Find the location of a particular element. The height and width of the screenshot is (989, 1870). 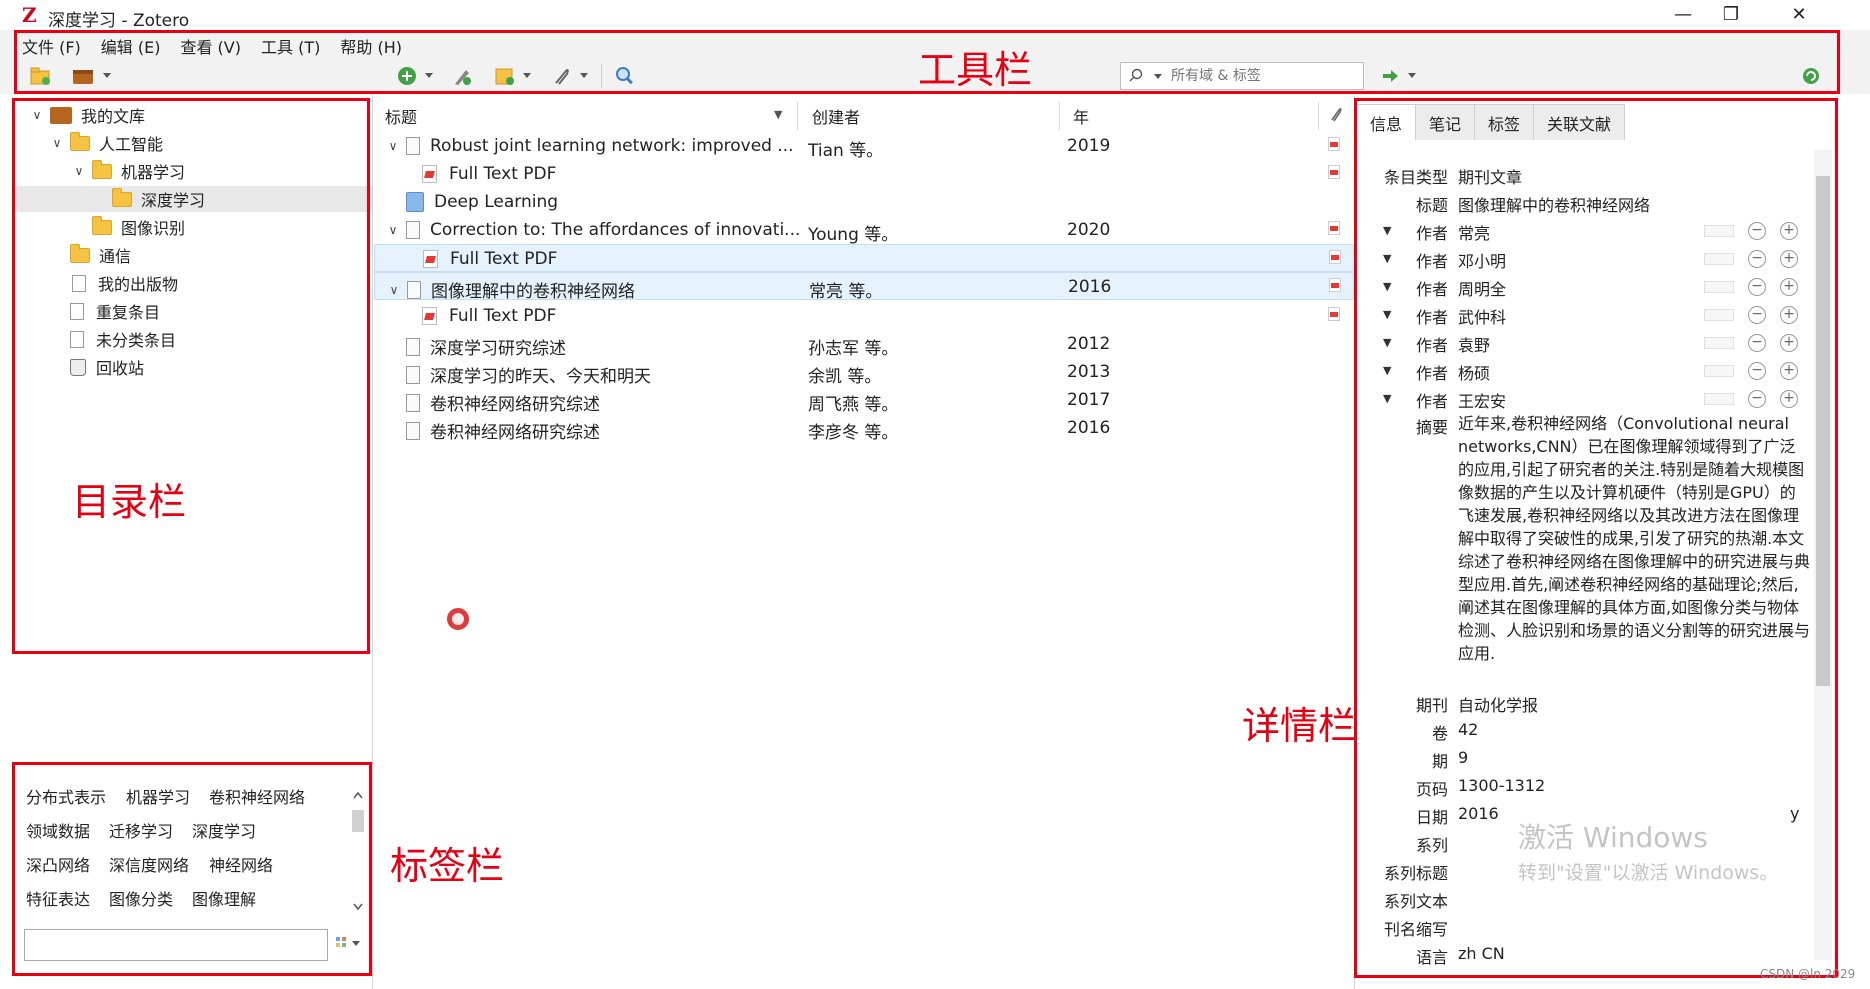

item-title: 深度学习研究综述 is located at coordinates (498, 349).